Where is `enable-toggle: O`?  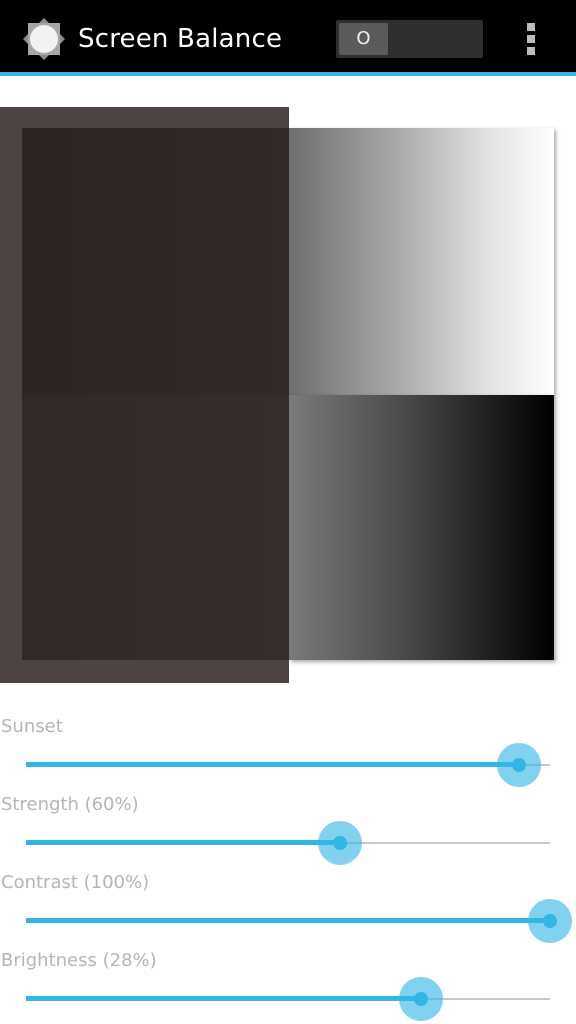
enable-toggle: O is located at coordinates (409, 39).